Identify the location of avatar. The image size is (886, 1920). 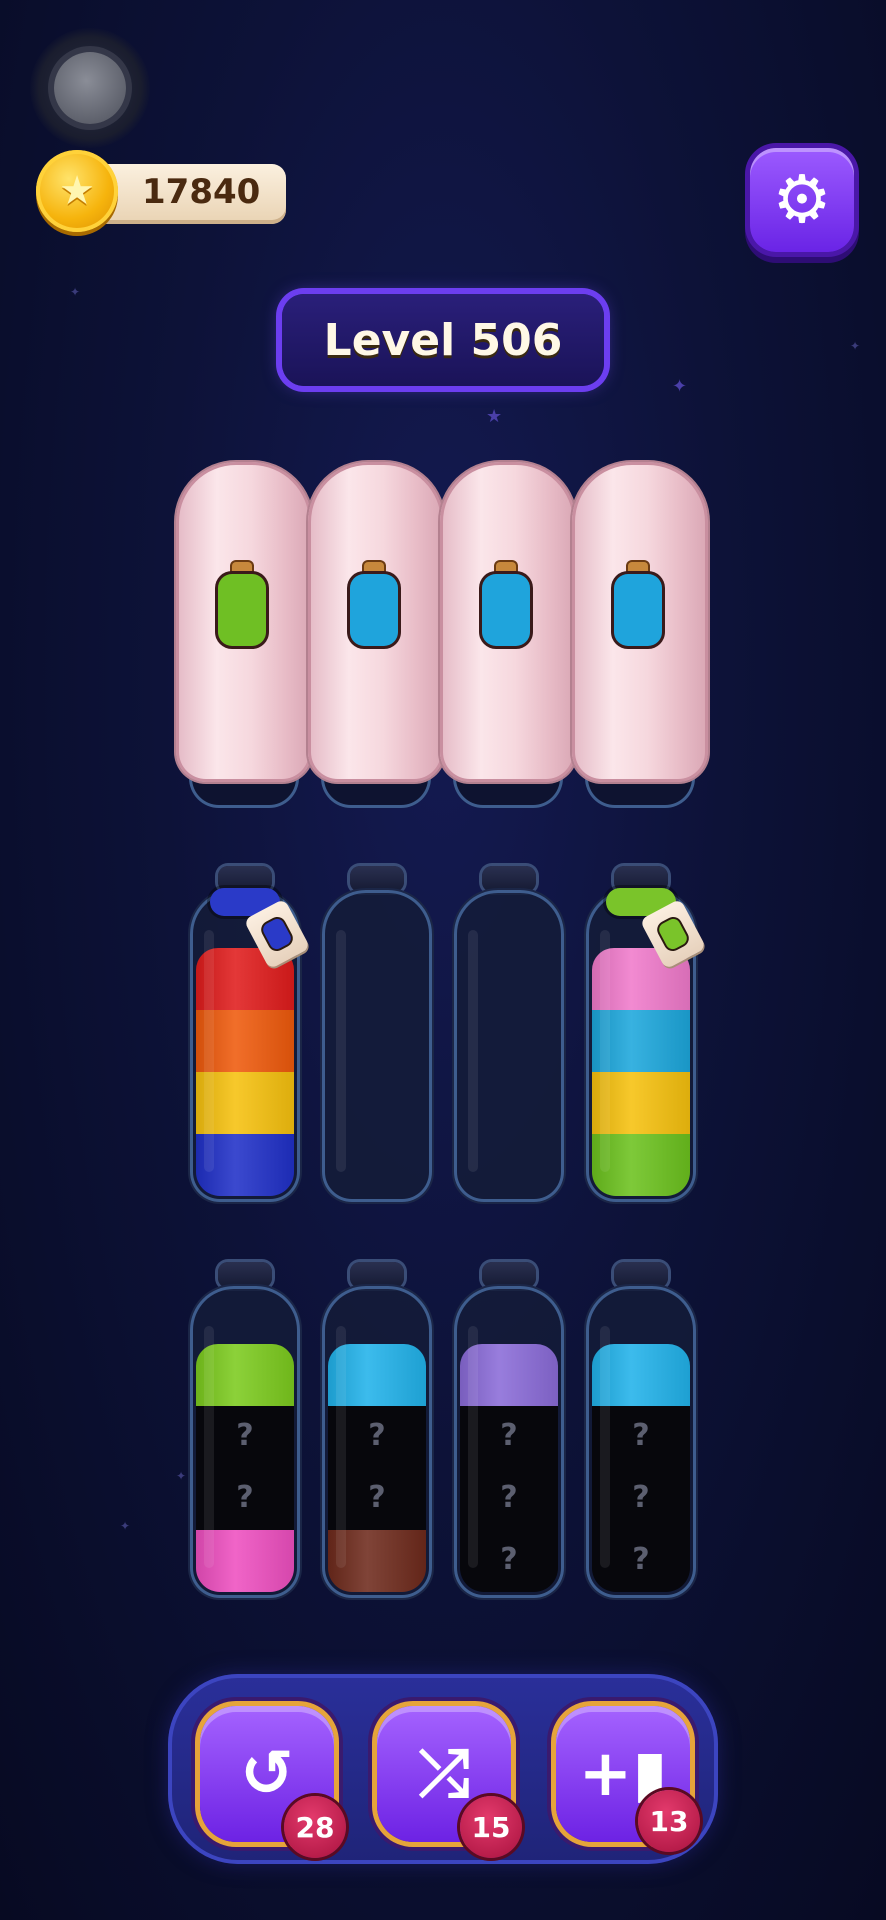
(90, 88).